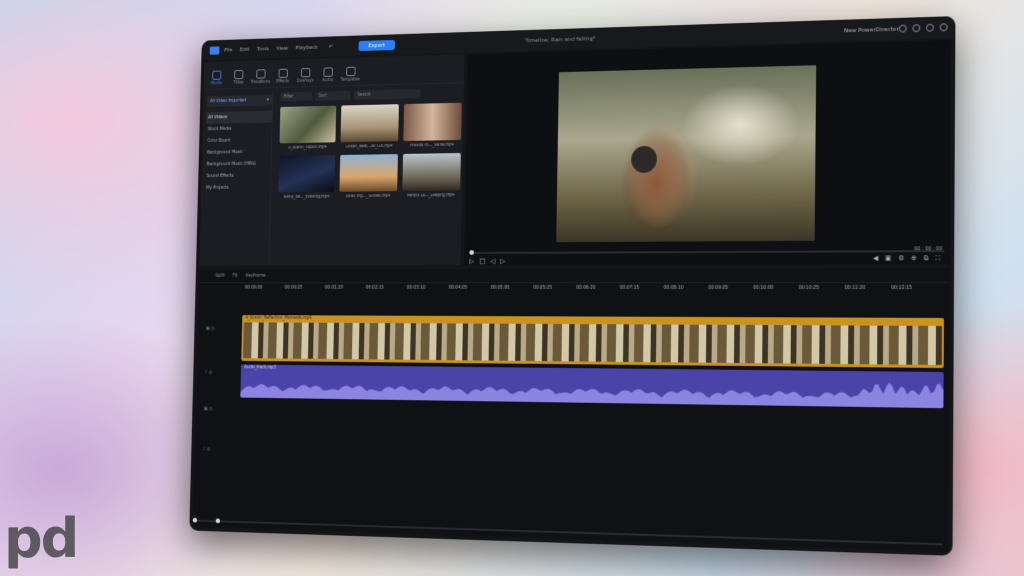 The image size is (1024, 576). I want to click on media-thumbnail: Friends Fo..._Selfie.mp4, so click(432, 125).